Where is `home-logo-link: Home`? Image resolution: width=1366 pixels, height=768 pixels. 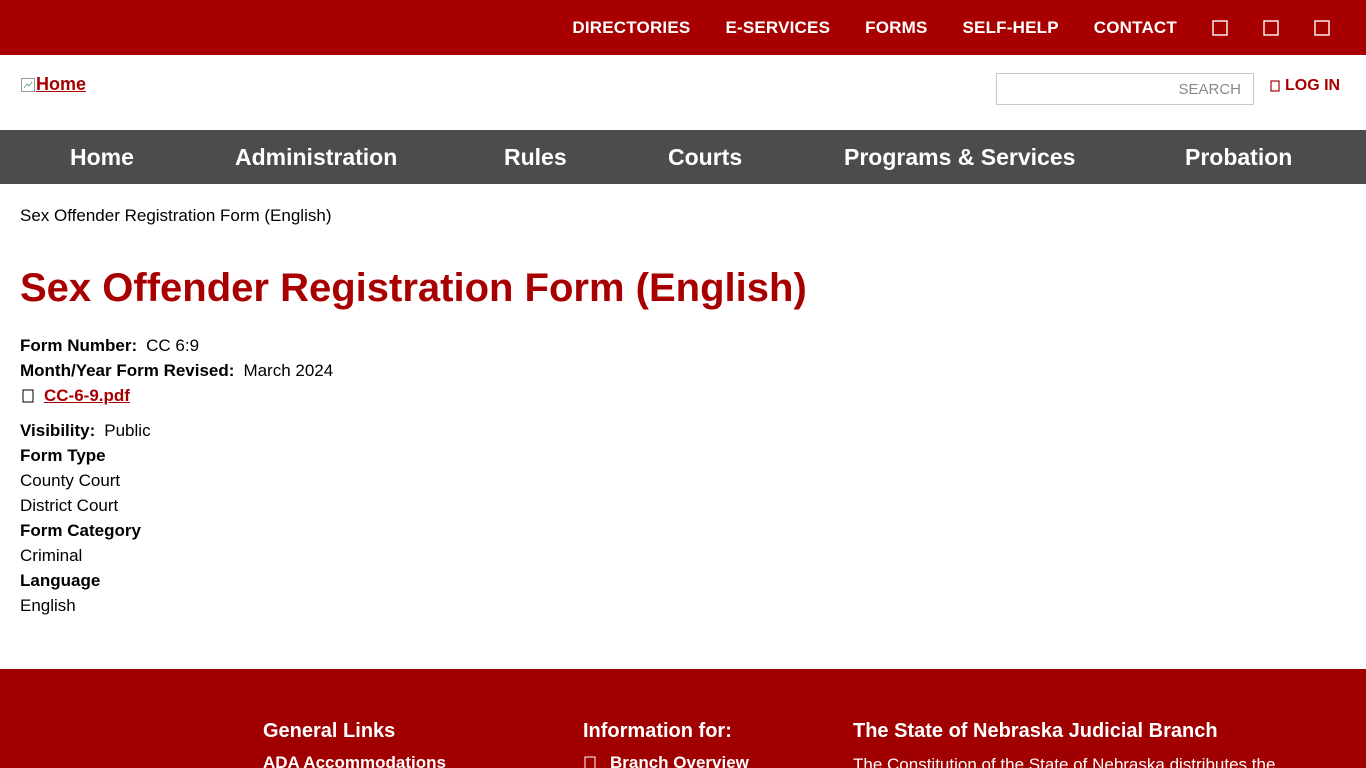 home-logo-link: Home is located at coordinates (61, 84).